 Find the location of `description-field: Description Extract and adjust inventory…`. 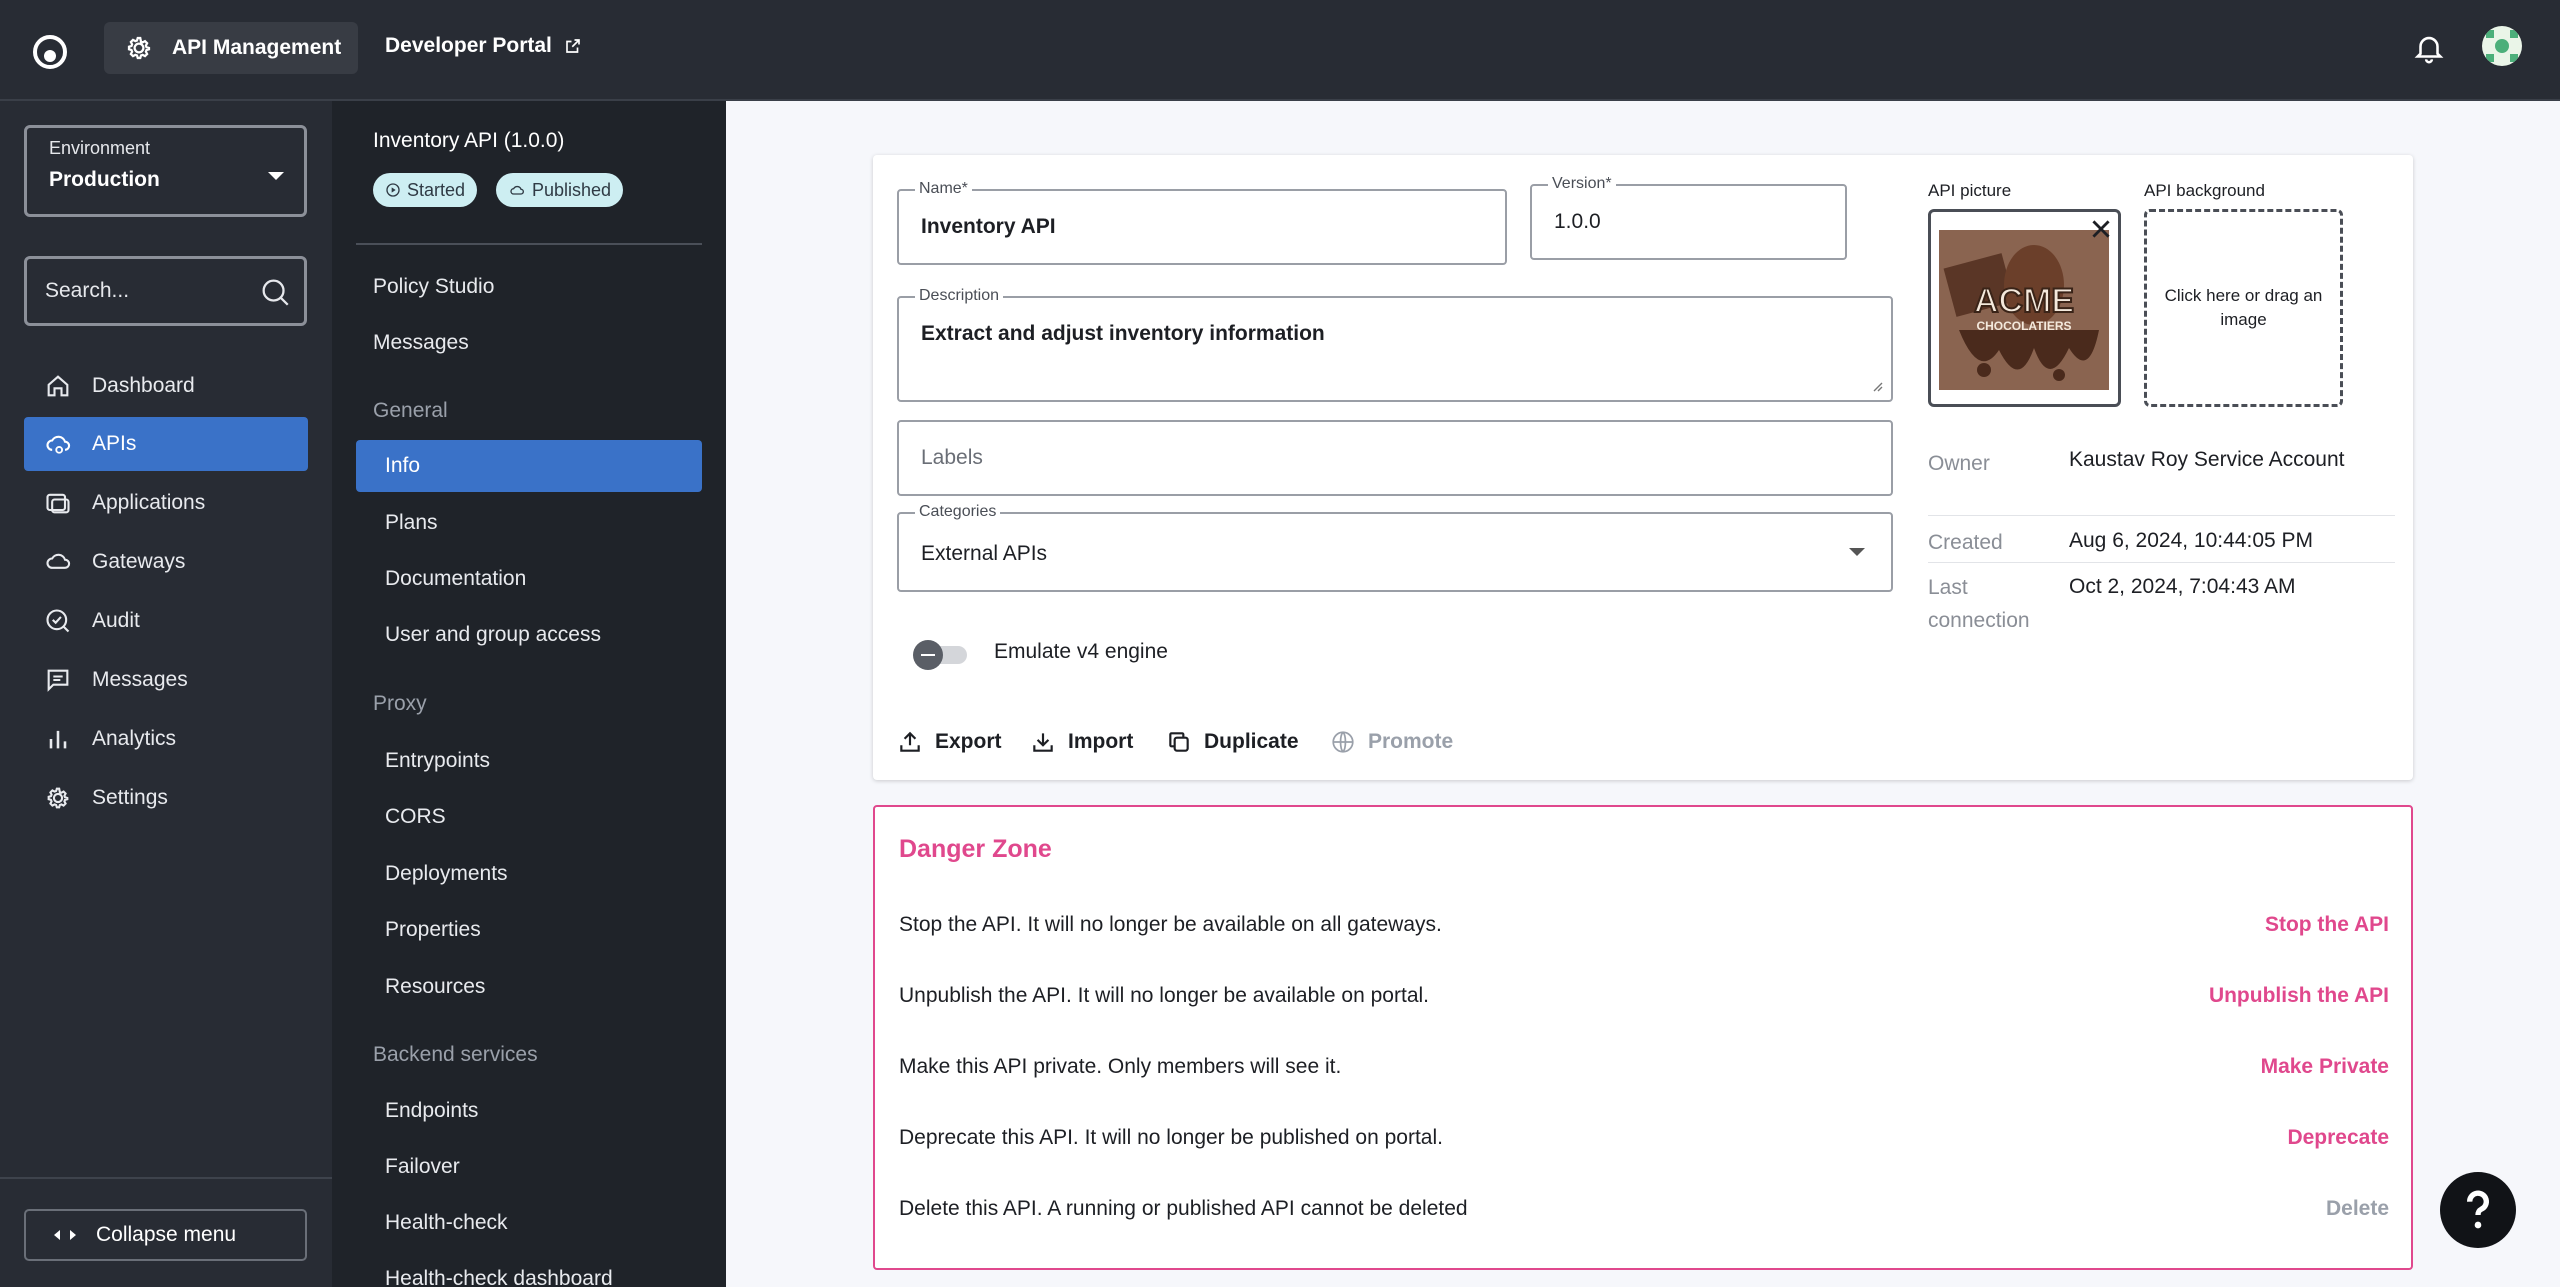

description-field: Description Extract and adjust inventory… is located at coordinates (1395, 344).